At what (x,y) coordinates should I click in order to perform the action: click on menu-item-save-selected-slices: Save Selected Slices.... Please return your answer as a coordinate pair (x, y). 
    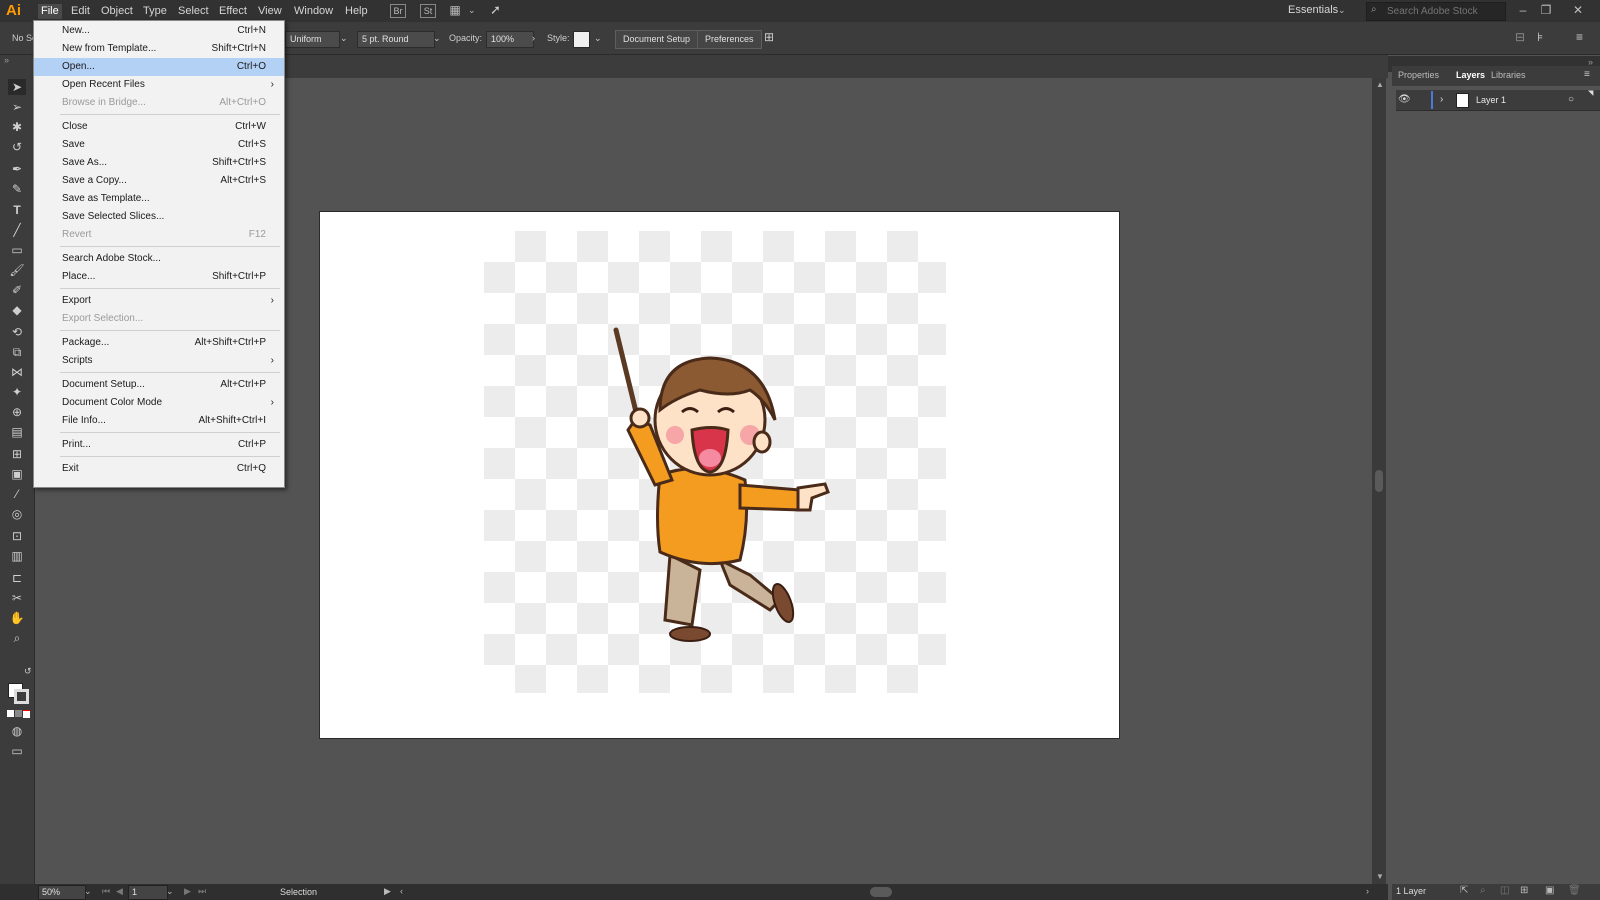
    Looking at the image, I should click on (159, 217).